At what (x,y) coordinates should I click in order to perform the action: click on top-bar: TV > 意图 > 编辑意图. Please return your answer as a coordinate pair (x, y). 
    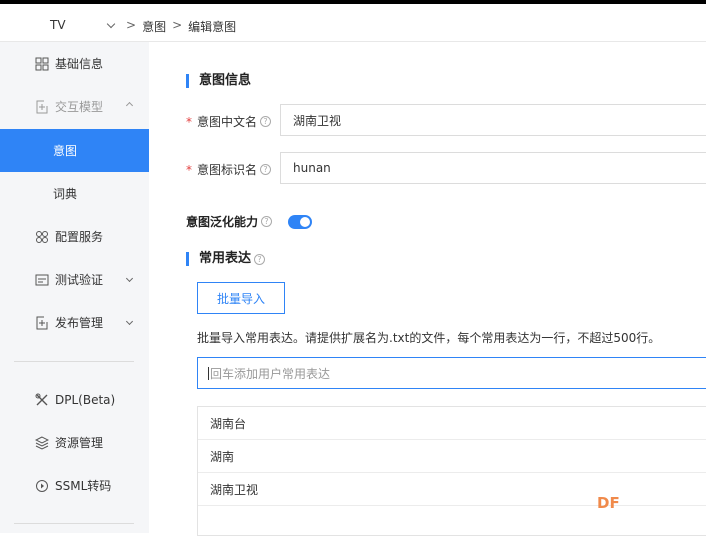
    Looking at the image, I should click on (353, 21).